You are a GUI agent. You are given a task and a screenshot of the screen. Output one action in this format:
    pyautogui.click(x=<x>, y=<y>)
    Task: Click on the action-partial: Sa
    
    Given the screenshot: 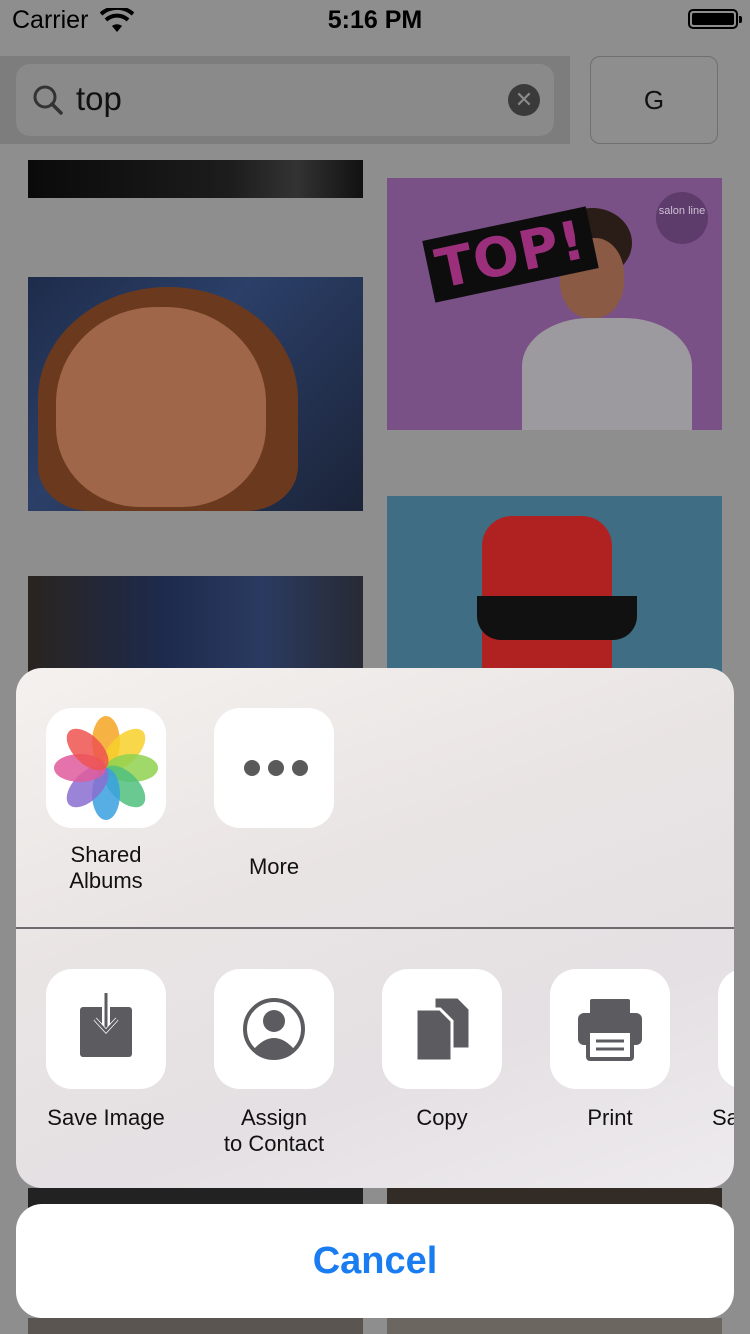 What is the action you would take?
    pyautogui.click(x=714, y=1050)
    